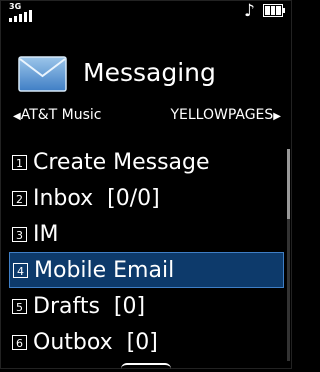  I want to click on chevron-left-icon: ◀, so click(17, 116).